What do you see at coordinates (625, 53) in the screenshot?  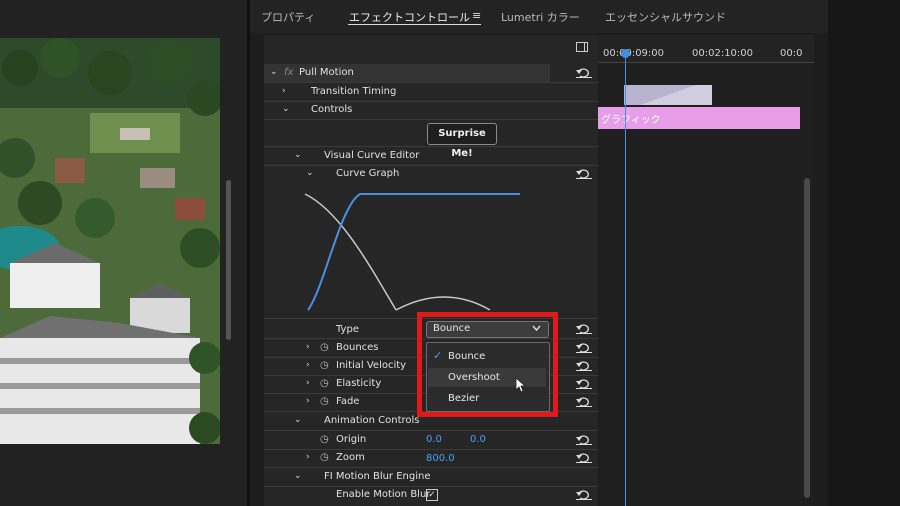 I see `playhead-handle` at bounding box center [625, 53].